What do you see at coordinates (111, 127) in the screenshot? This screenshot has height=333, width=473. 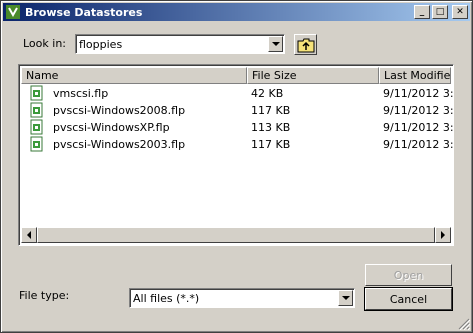 I see `file-name: pvscsi-WindowsXP.flp` at bounding box center [111, 127].